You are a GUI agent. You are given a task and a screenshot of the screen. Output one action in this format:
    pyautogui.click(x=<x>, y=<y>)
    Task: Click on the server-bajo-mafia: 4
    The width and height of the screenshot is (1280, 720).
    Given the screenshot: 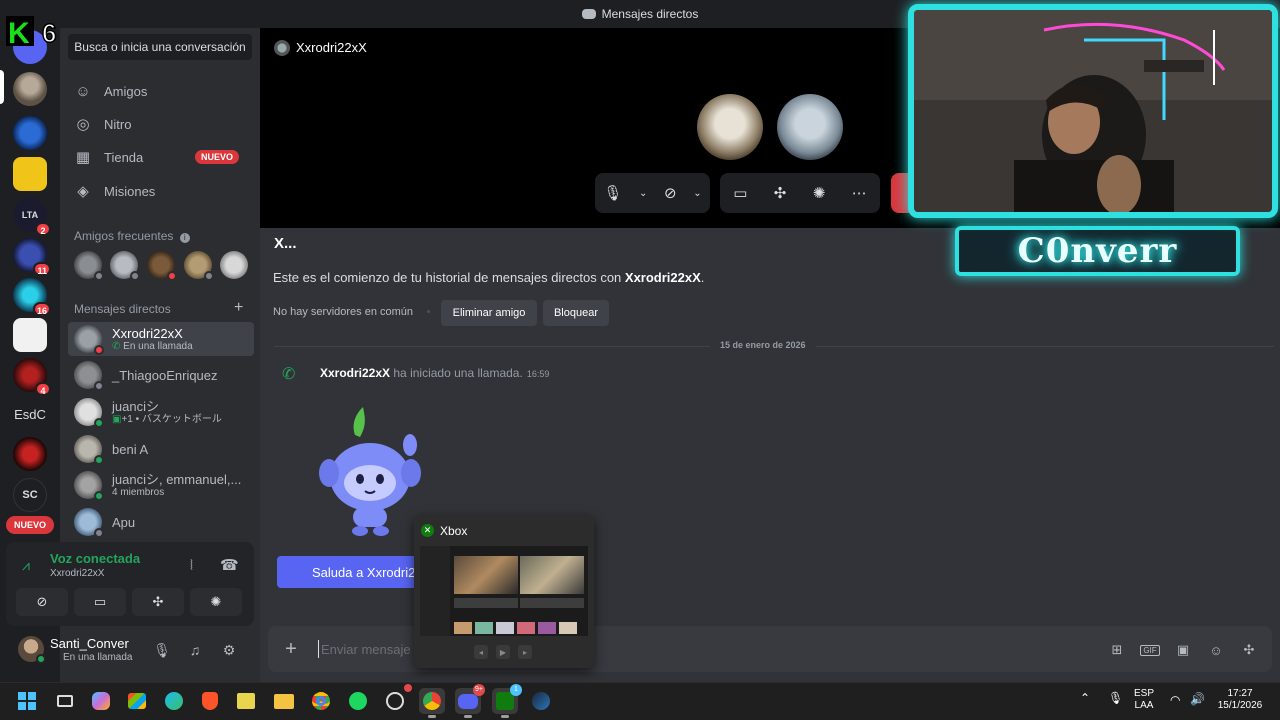 What is the action you would take?
    pyautogui.click(x=32, y=377)
    